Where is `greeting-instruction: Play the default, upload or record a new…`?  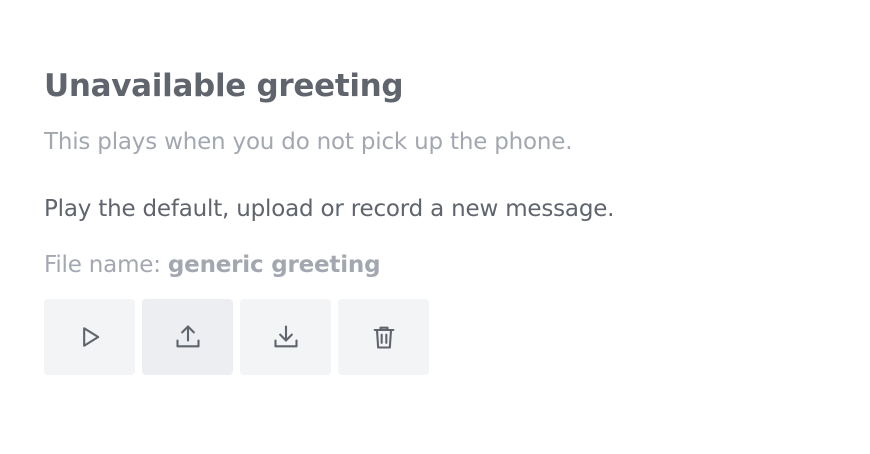 greeting-instruction: Play the default, upload or record a new… is located at coordinates (329, 209).